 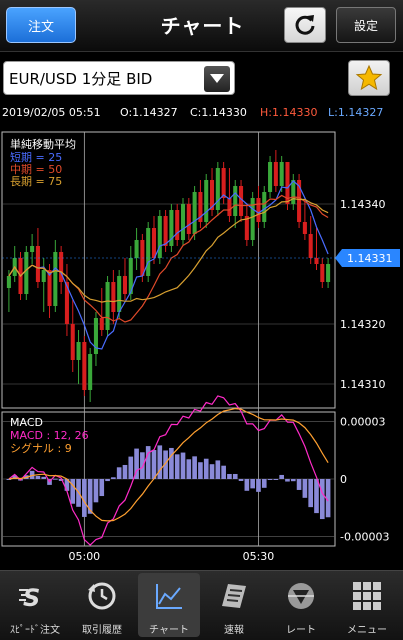 I want to click on favorite-button, so click(x=369, y=78).